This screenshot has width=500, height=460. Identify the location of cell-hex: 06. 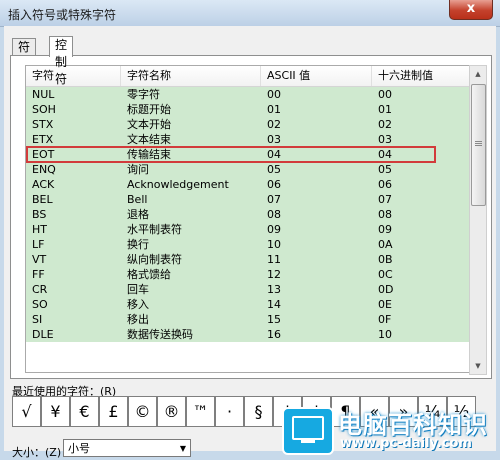
(385, 184).